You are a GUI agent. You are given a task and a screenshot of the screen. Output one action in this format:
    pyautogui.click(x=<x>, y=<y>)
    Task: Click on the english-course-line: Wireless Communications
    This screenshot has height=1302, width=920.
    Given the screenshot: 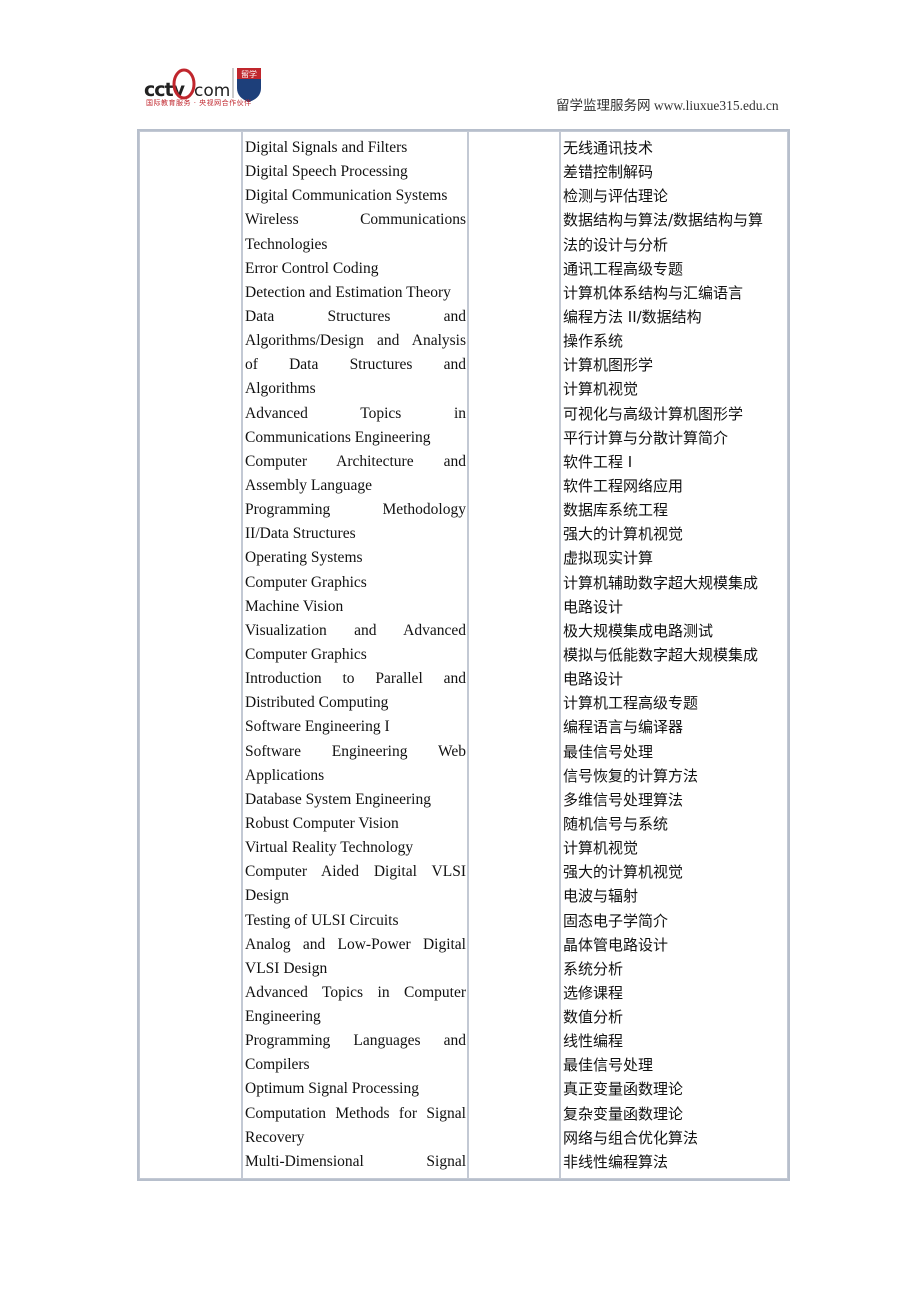 What is the action you would take?
    pyautogui.click(x=355, y=220)
    